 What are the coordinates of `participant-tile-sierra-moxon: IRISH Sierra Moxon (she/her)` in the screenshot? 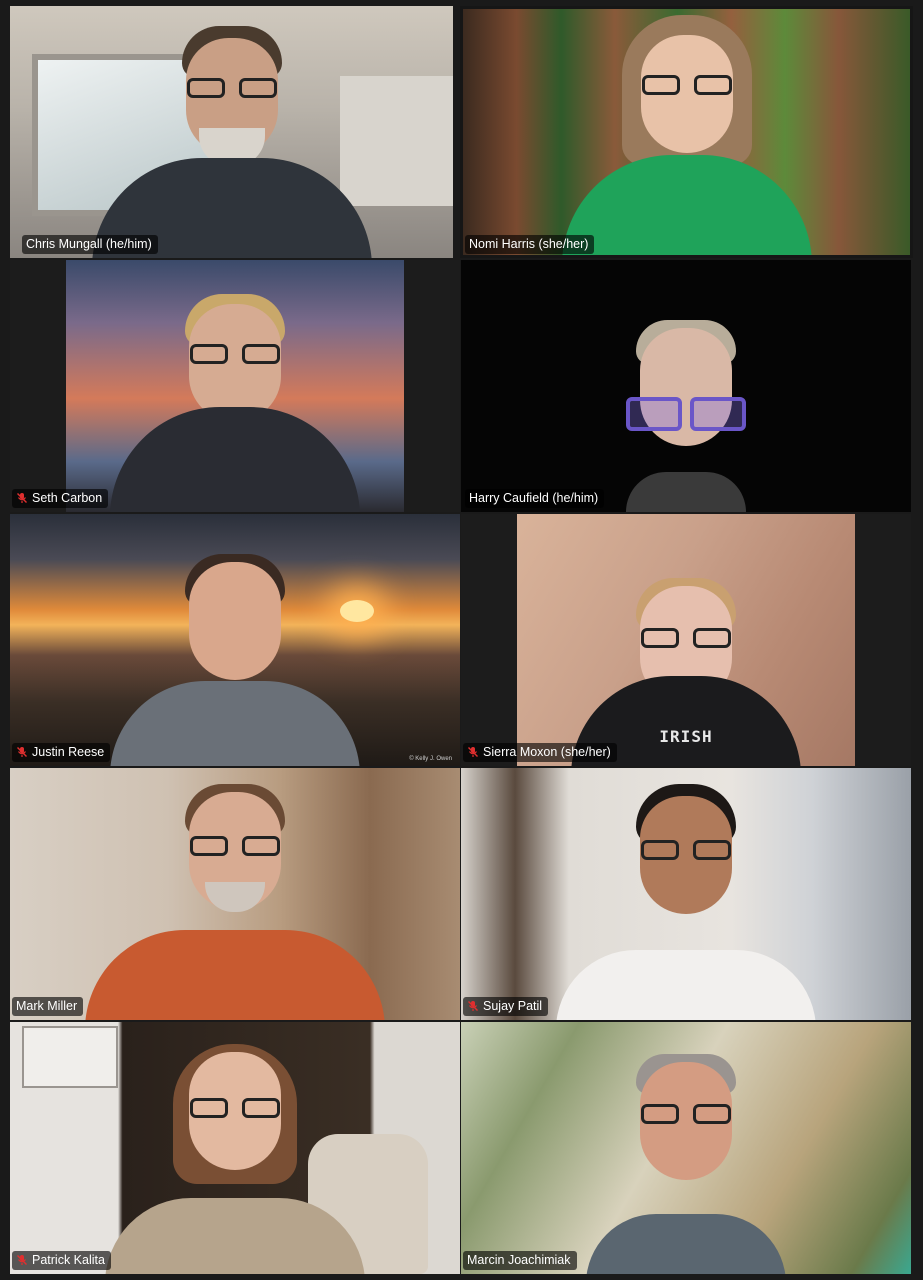 It's located at (686, 640).